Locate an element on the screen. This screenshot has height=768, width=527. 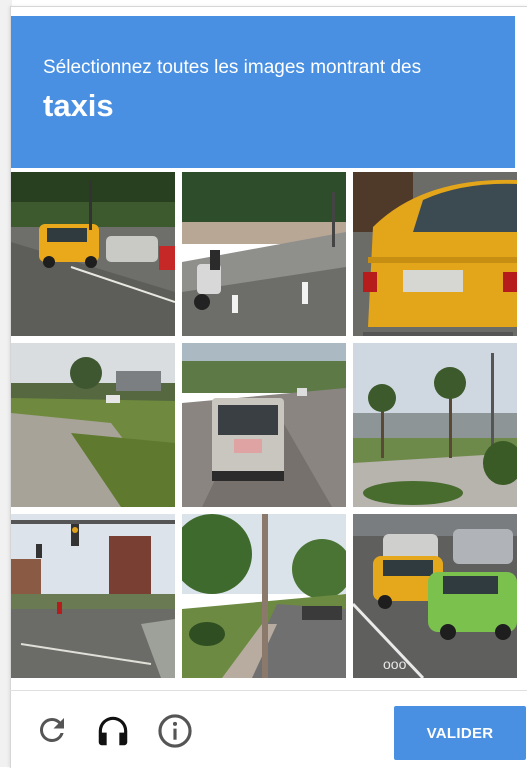
challenge-target: taxis is located at coordinates (78, 105).